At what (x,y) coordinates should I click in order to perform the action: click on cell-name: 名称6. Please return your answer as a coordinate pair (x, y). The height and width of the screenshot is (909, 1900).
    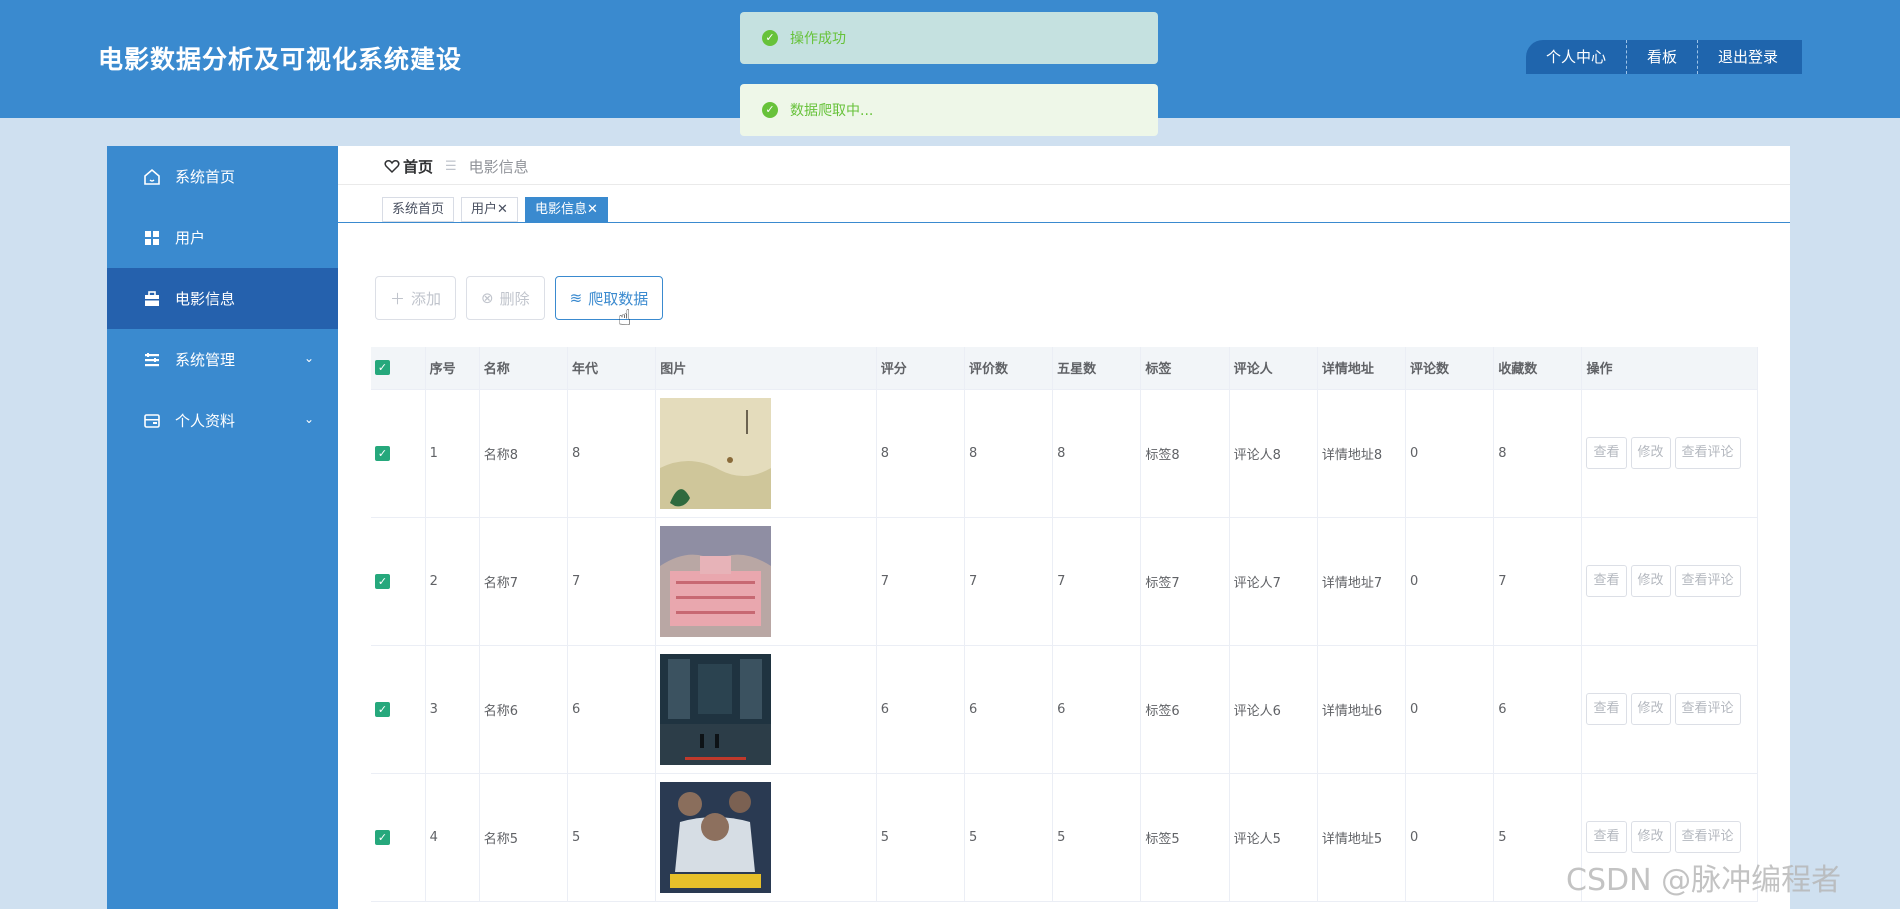
    Looking at the image, I should click on (523, 709).